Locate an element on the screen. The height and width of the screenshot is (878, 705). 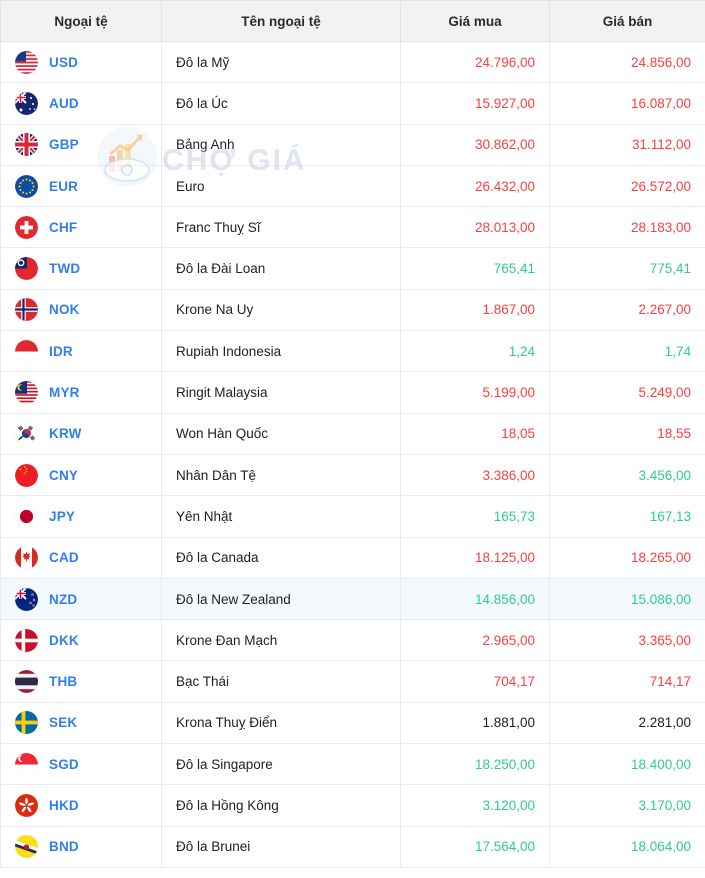
flag-se-icon is located at coordinates (26, 723).